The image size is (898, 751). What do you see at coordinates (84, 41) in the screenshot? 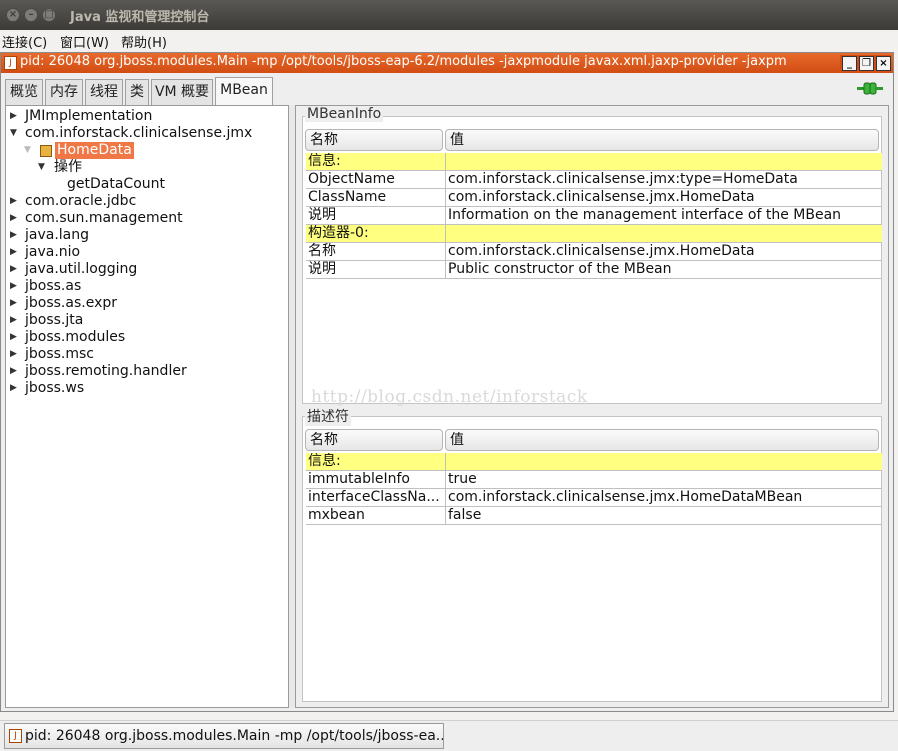
I see `menu-window: 窗口(W)` at bounding box center [84, 41].